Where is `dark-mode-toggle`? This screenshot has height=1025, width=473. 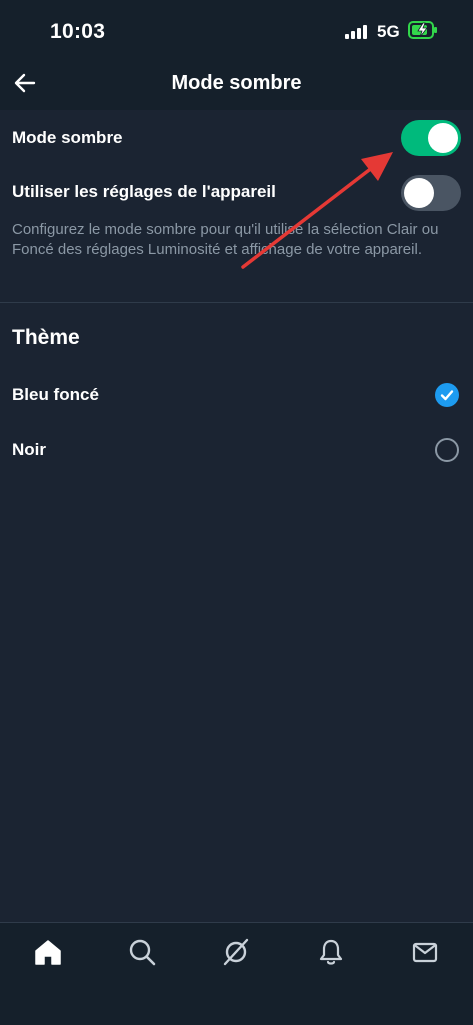 dark-mode-toggle is located at coordinates (431, 138).